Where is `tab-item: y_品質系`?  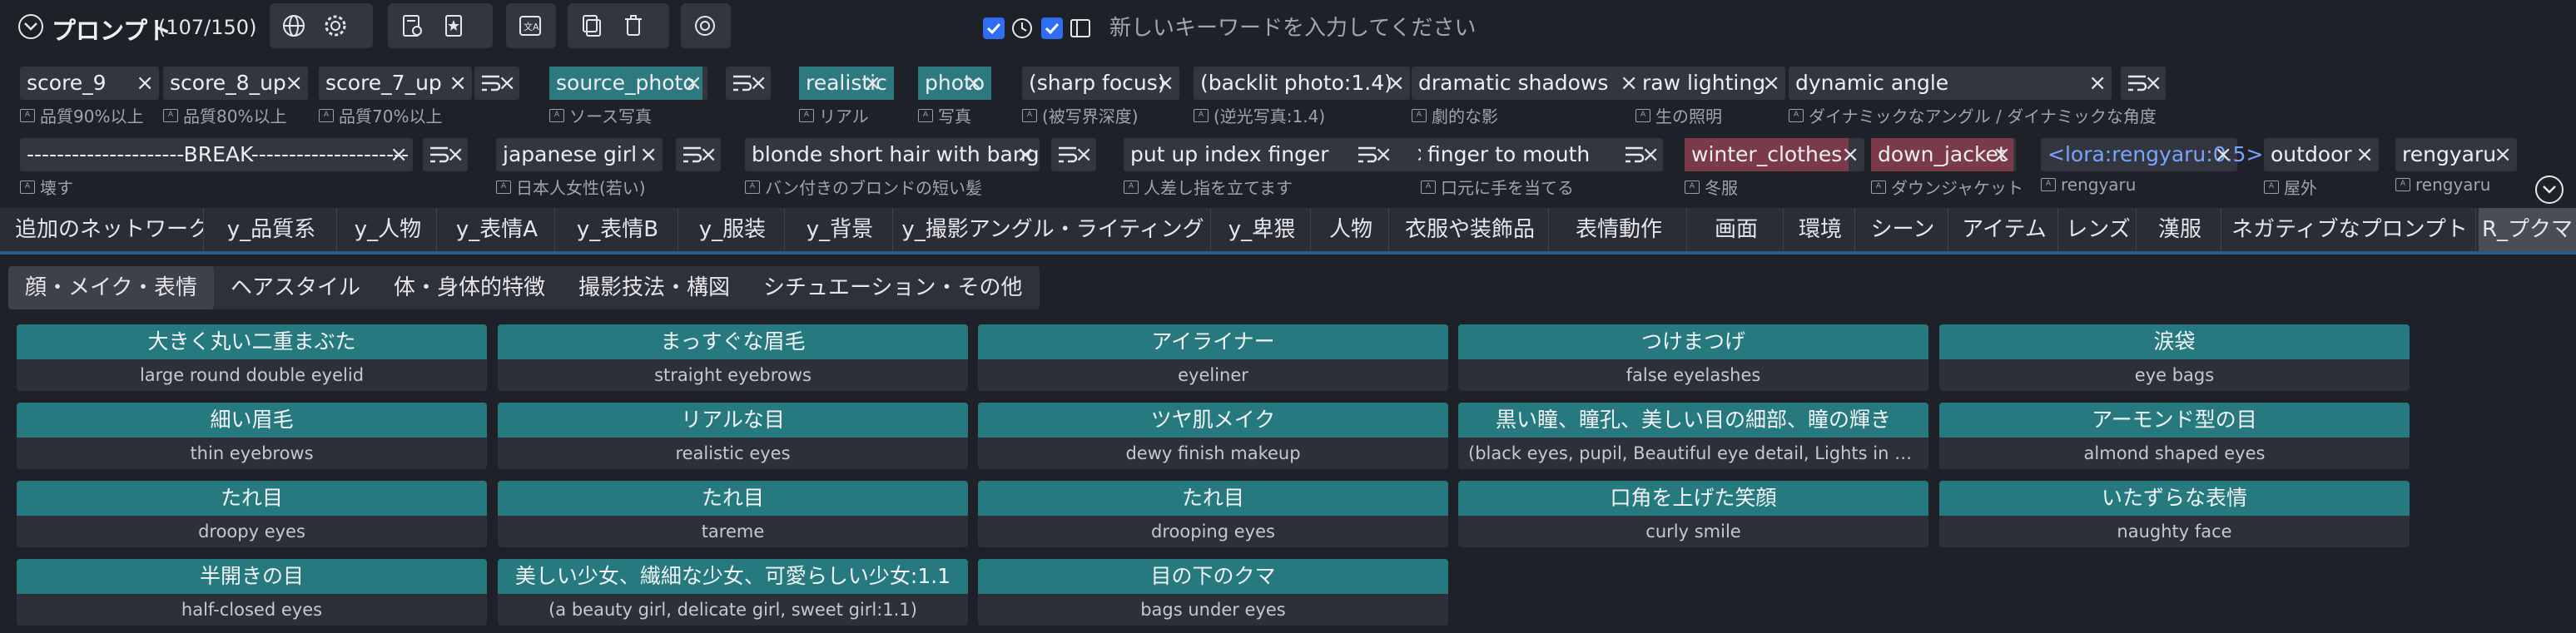 tab-item: y_品質系 is located at coordinates (271, 229).